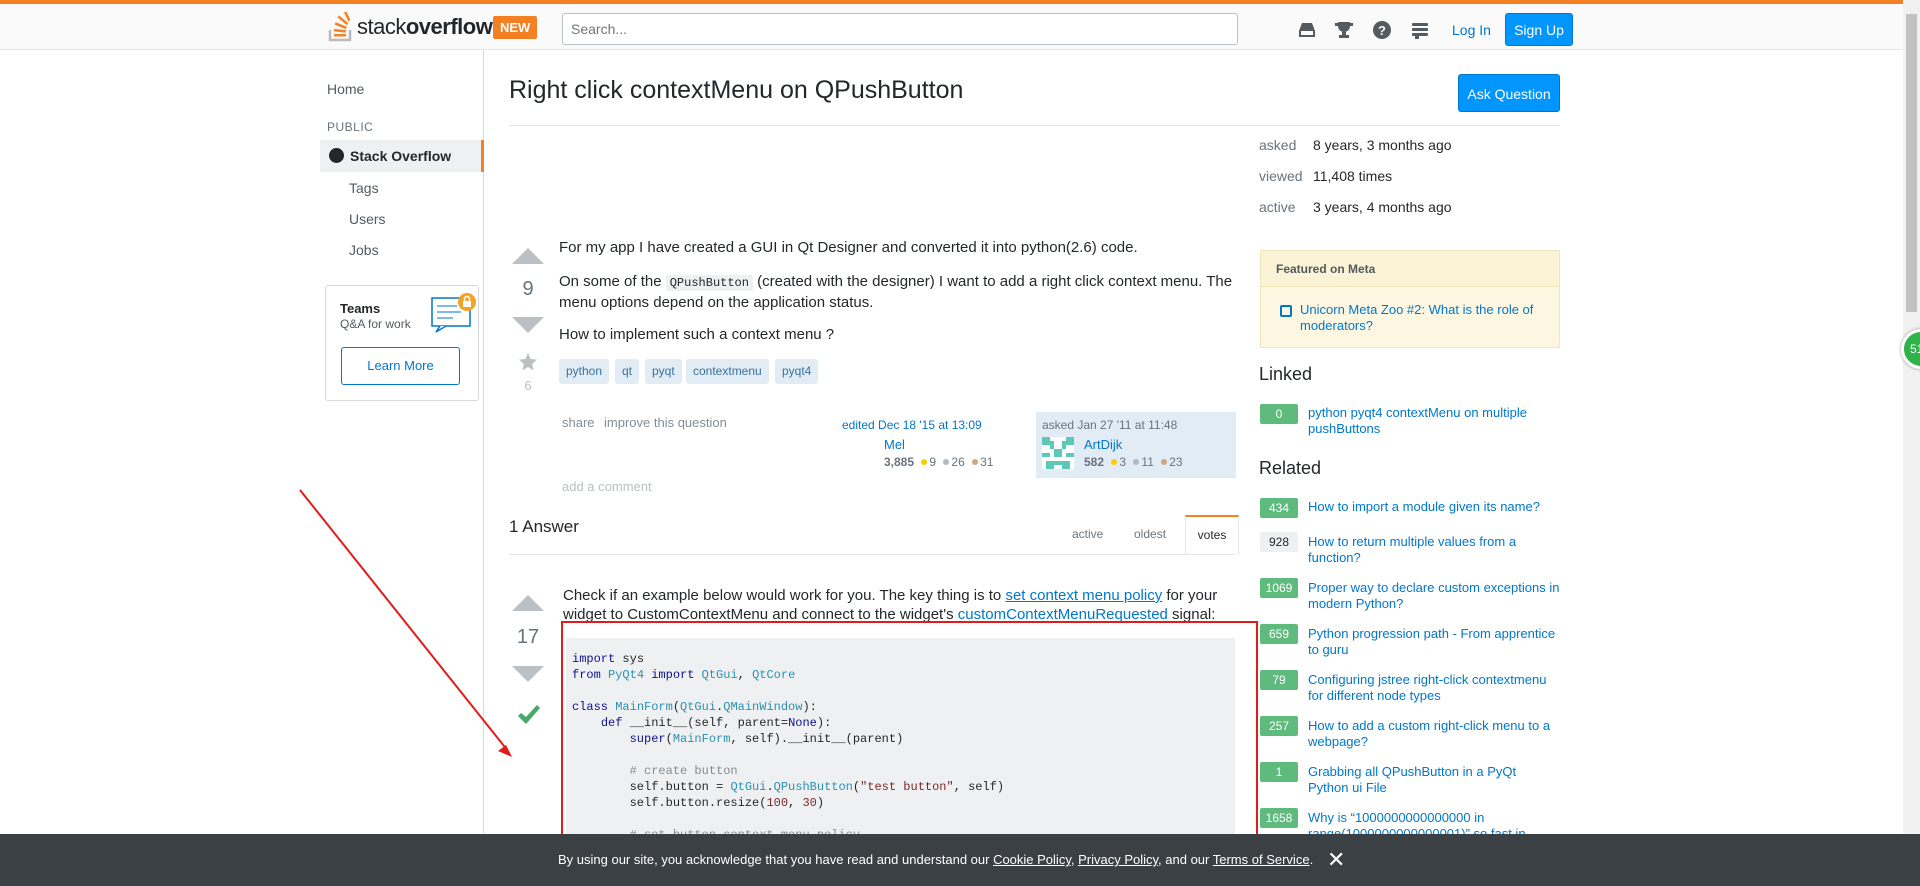 Image resolution: width=1920 pixels, height=886 pixels. I want to click on stat-active-value: 3 years, 4 months ago, so click(1382, 207).